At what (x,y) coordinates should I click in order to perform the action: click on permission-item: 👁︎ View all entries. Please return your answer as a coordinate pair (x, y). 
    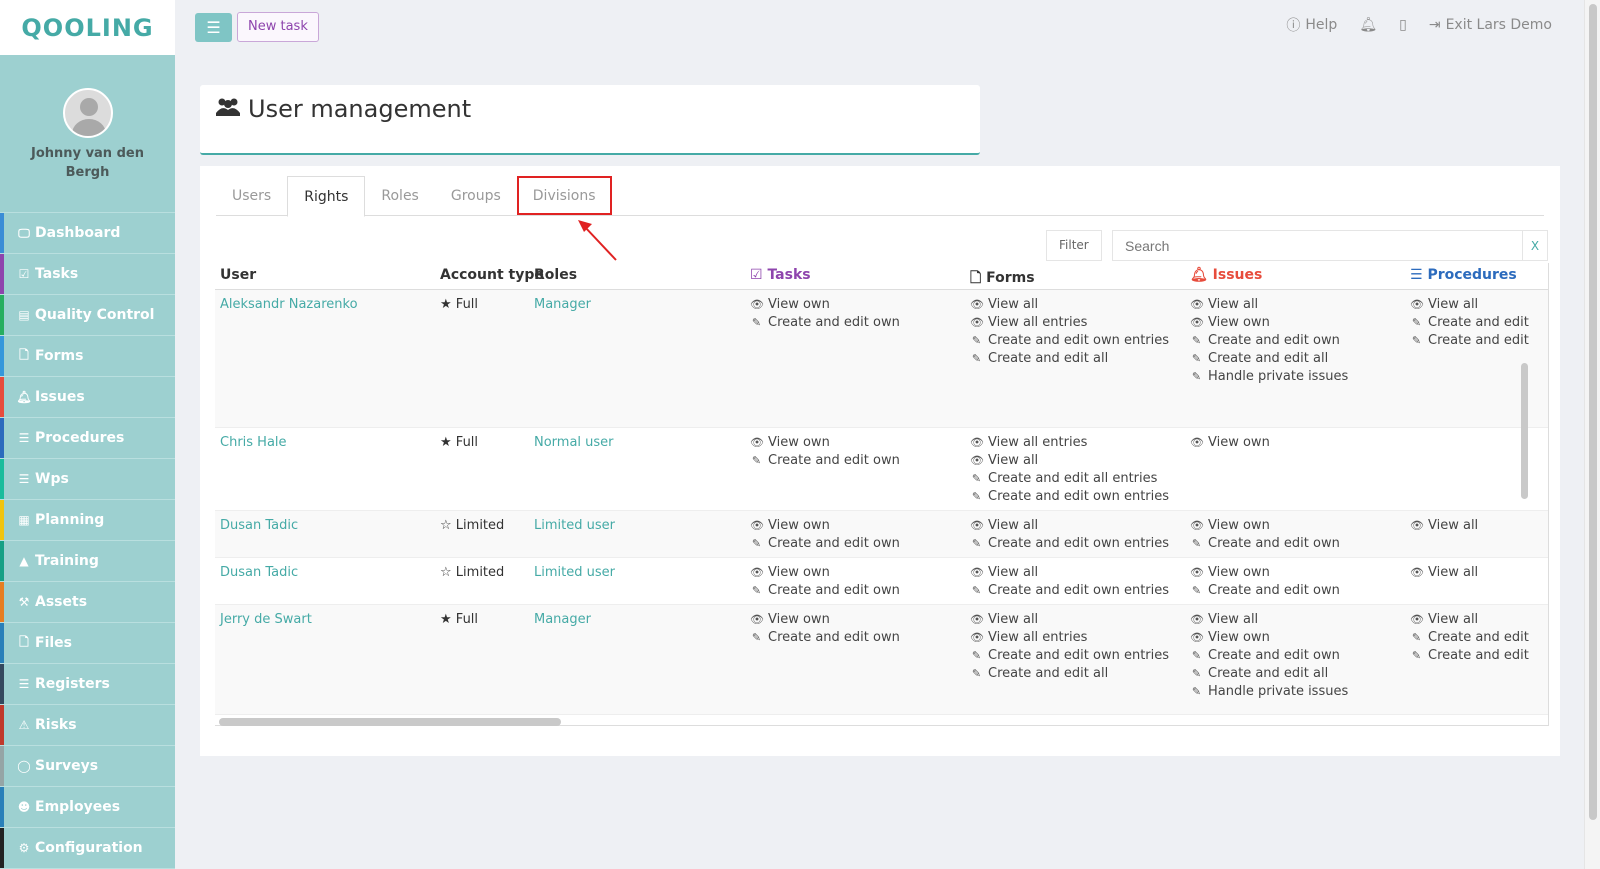
    Looking at the image, I should click on (1075, 443).